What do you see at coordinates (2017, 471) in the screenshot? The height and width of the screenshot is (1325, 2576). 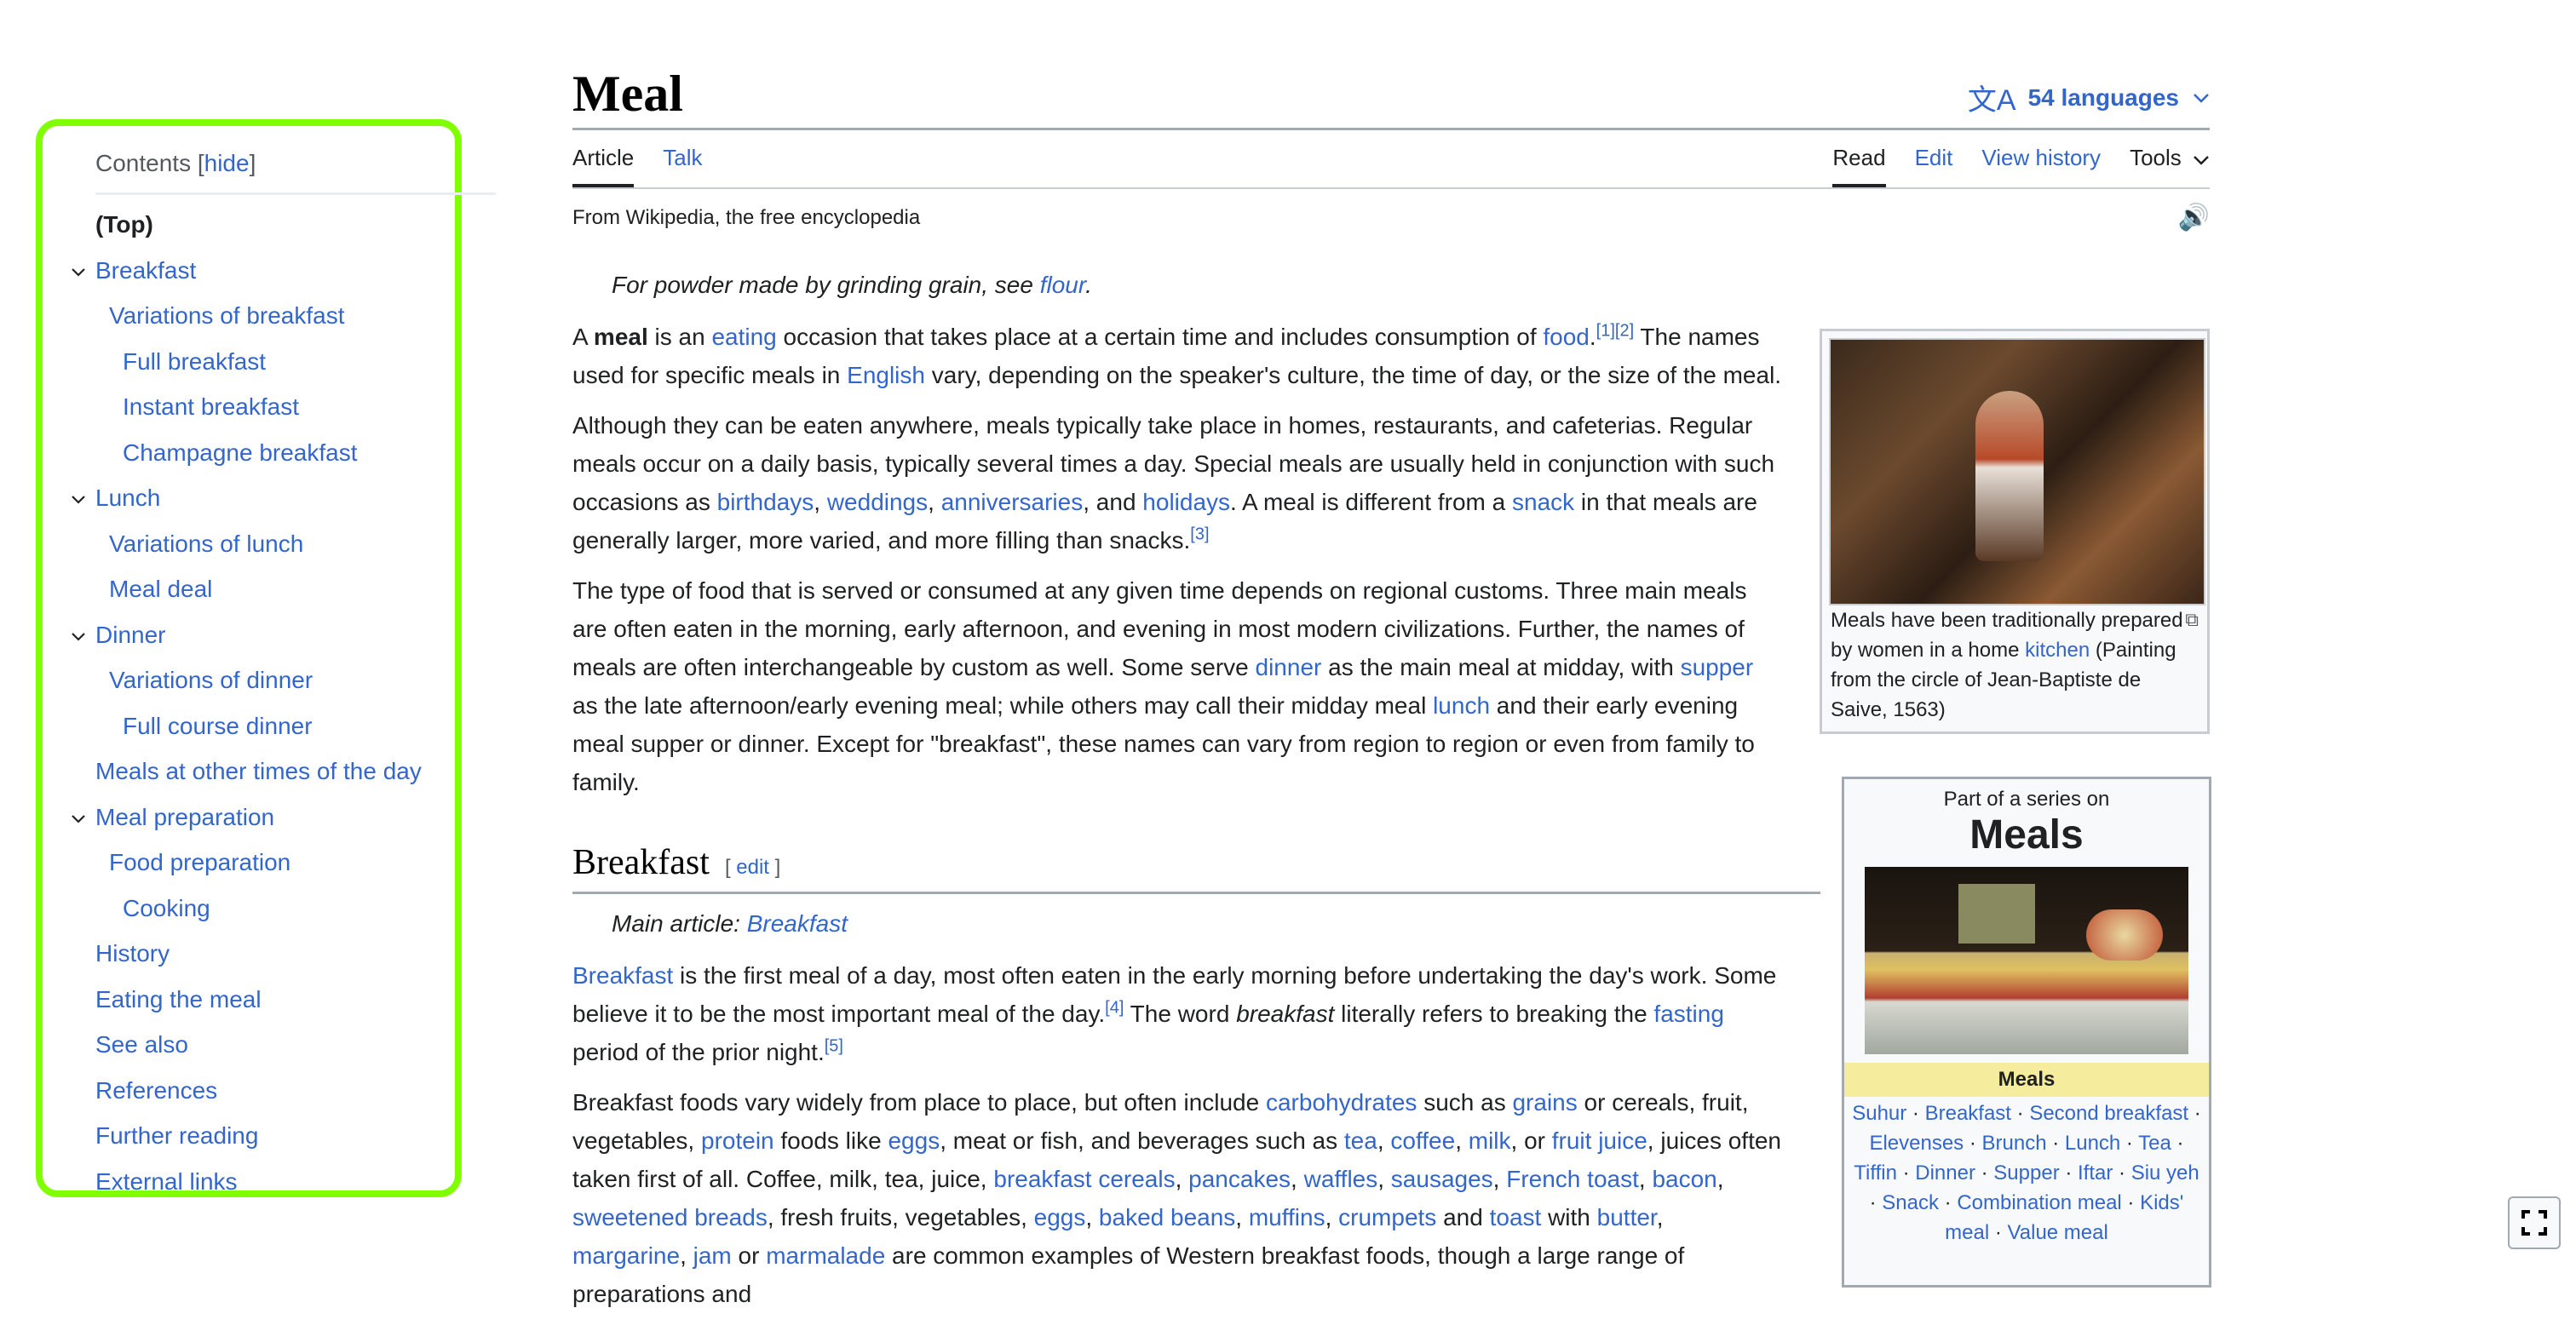 I see `kitchen-painting-image` at bounding box center [2017, 471].